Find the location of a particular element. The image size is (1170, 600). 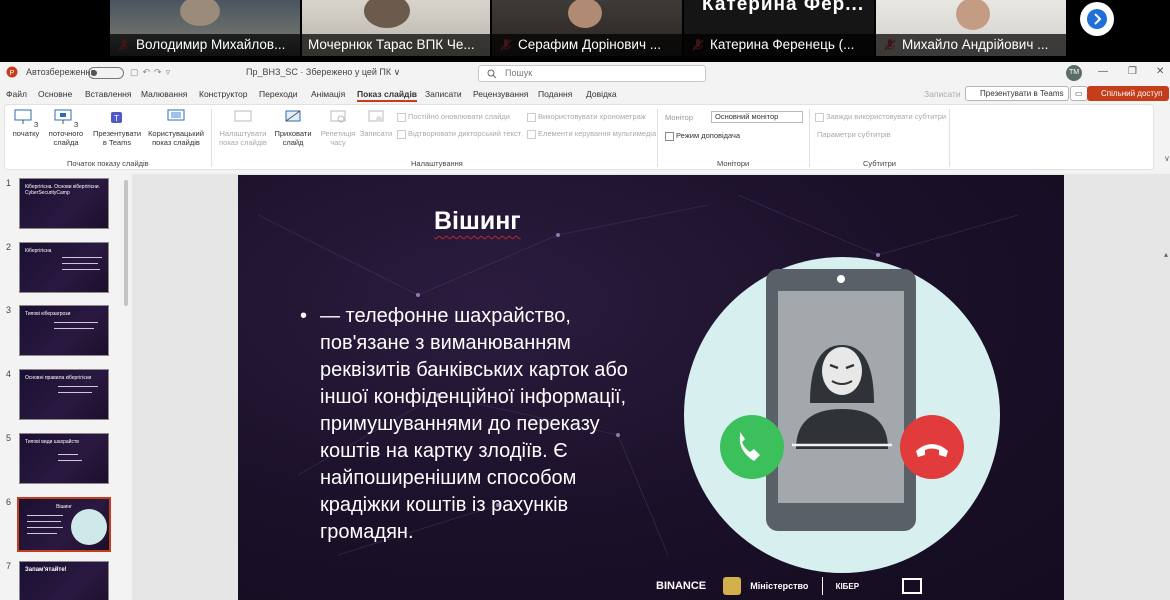

tab-file: Файл is located at coordinates (16, 94).